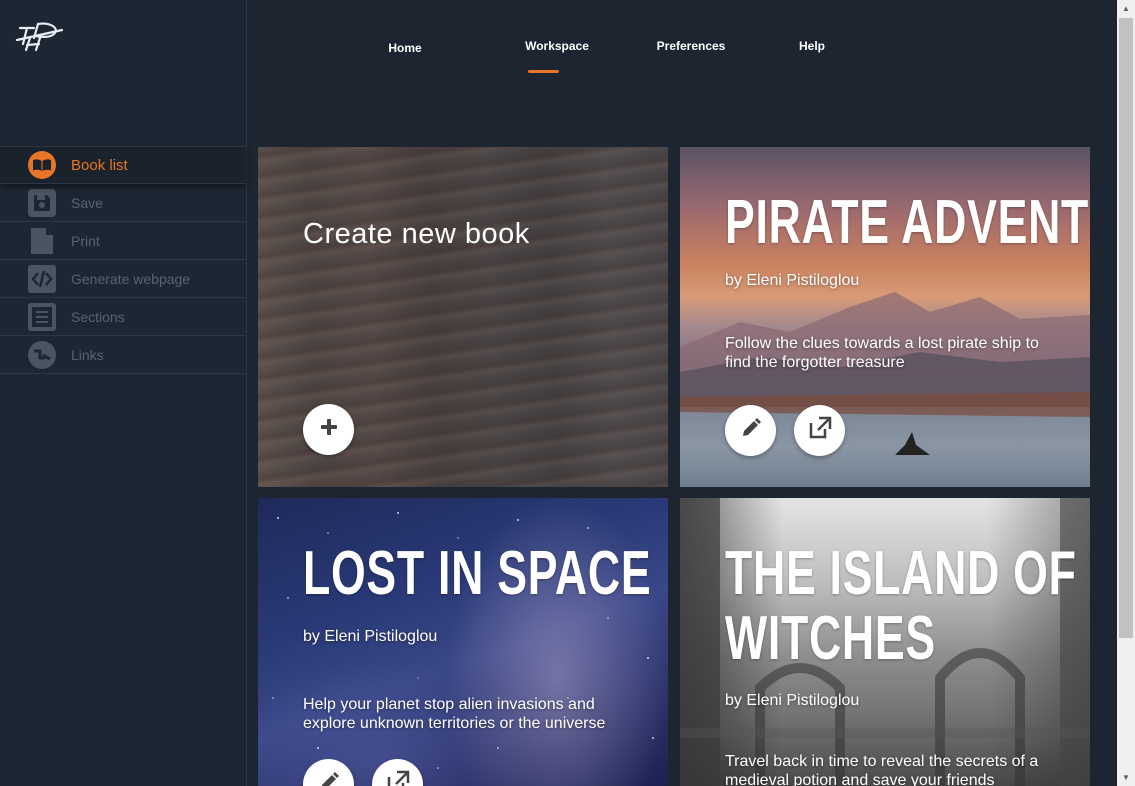 The image size is (1135, 786). Describe the element at coordinates (1126, 777) in the screenshot. I see `scroll-down-arrow-icon: ▼` at that location.